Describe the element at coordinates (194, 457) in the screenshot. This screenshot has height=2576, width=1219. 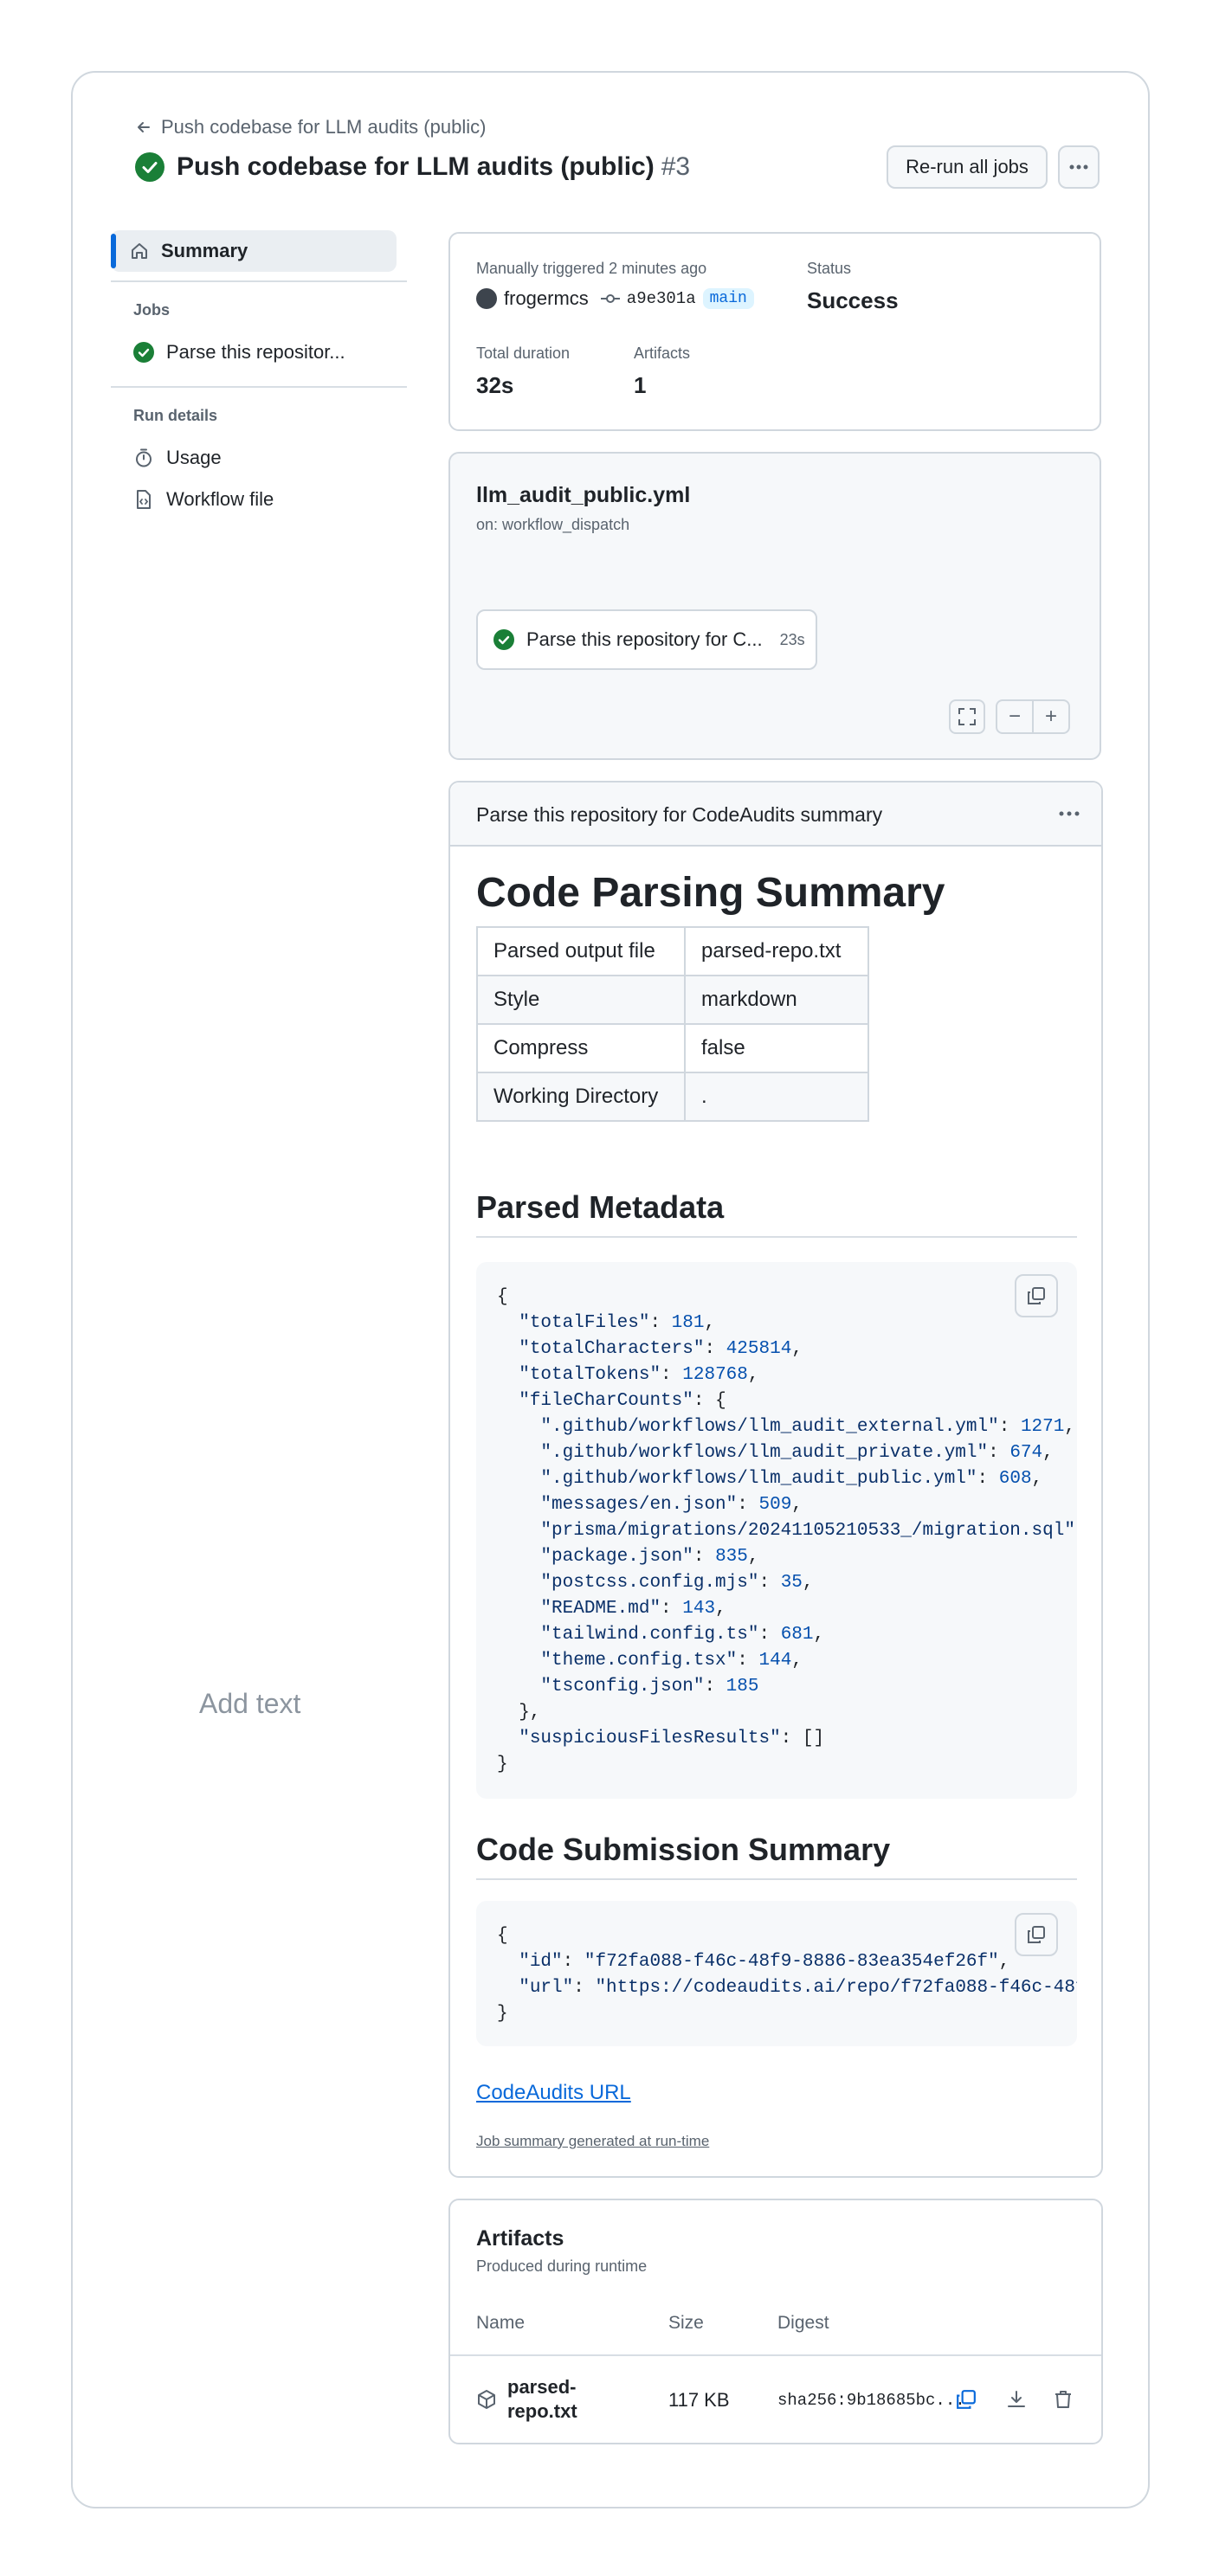
I see `sidebar-item-label: Usage` at that location.